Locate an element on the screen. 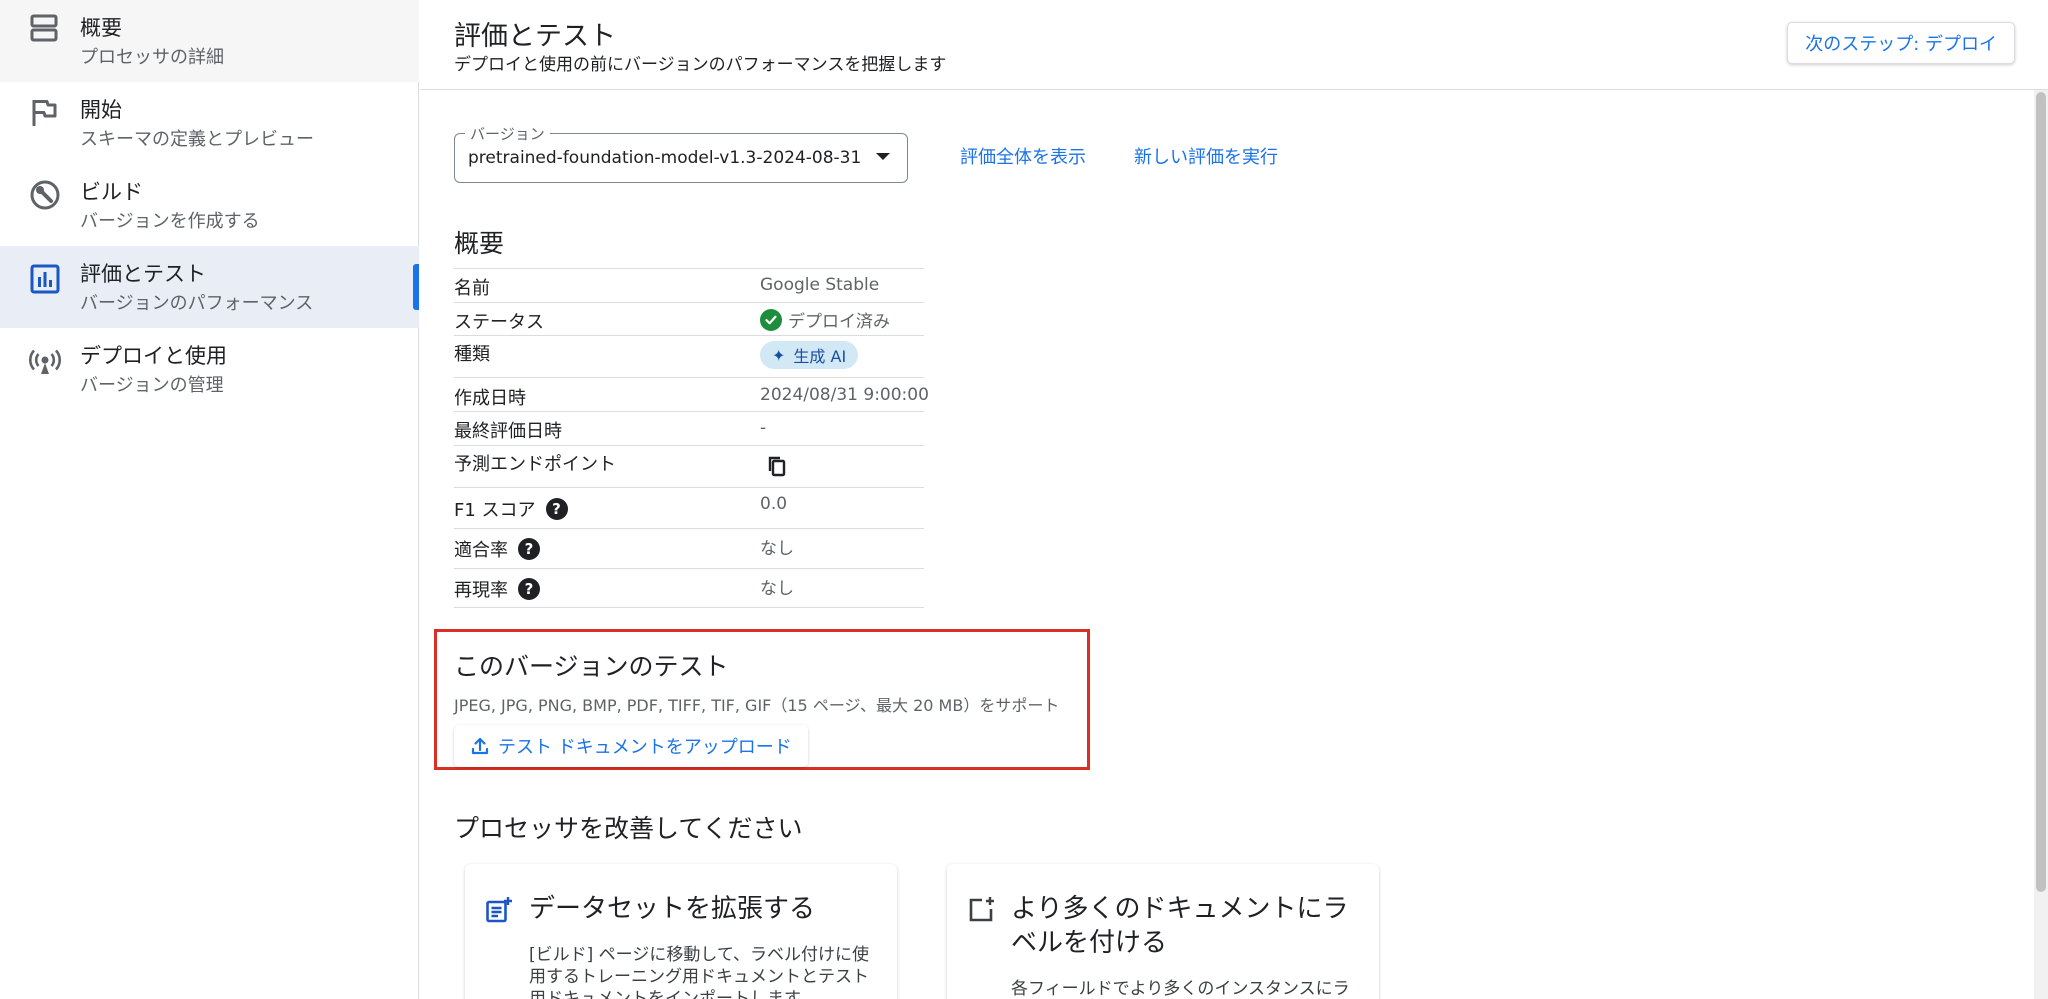 The height and width of the screenshot is (999, 2048). upload-button-label: テスト ドキュメントをアップロード is located at coordinates (645, 747).